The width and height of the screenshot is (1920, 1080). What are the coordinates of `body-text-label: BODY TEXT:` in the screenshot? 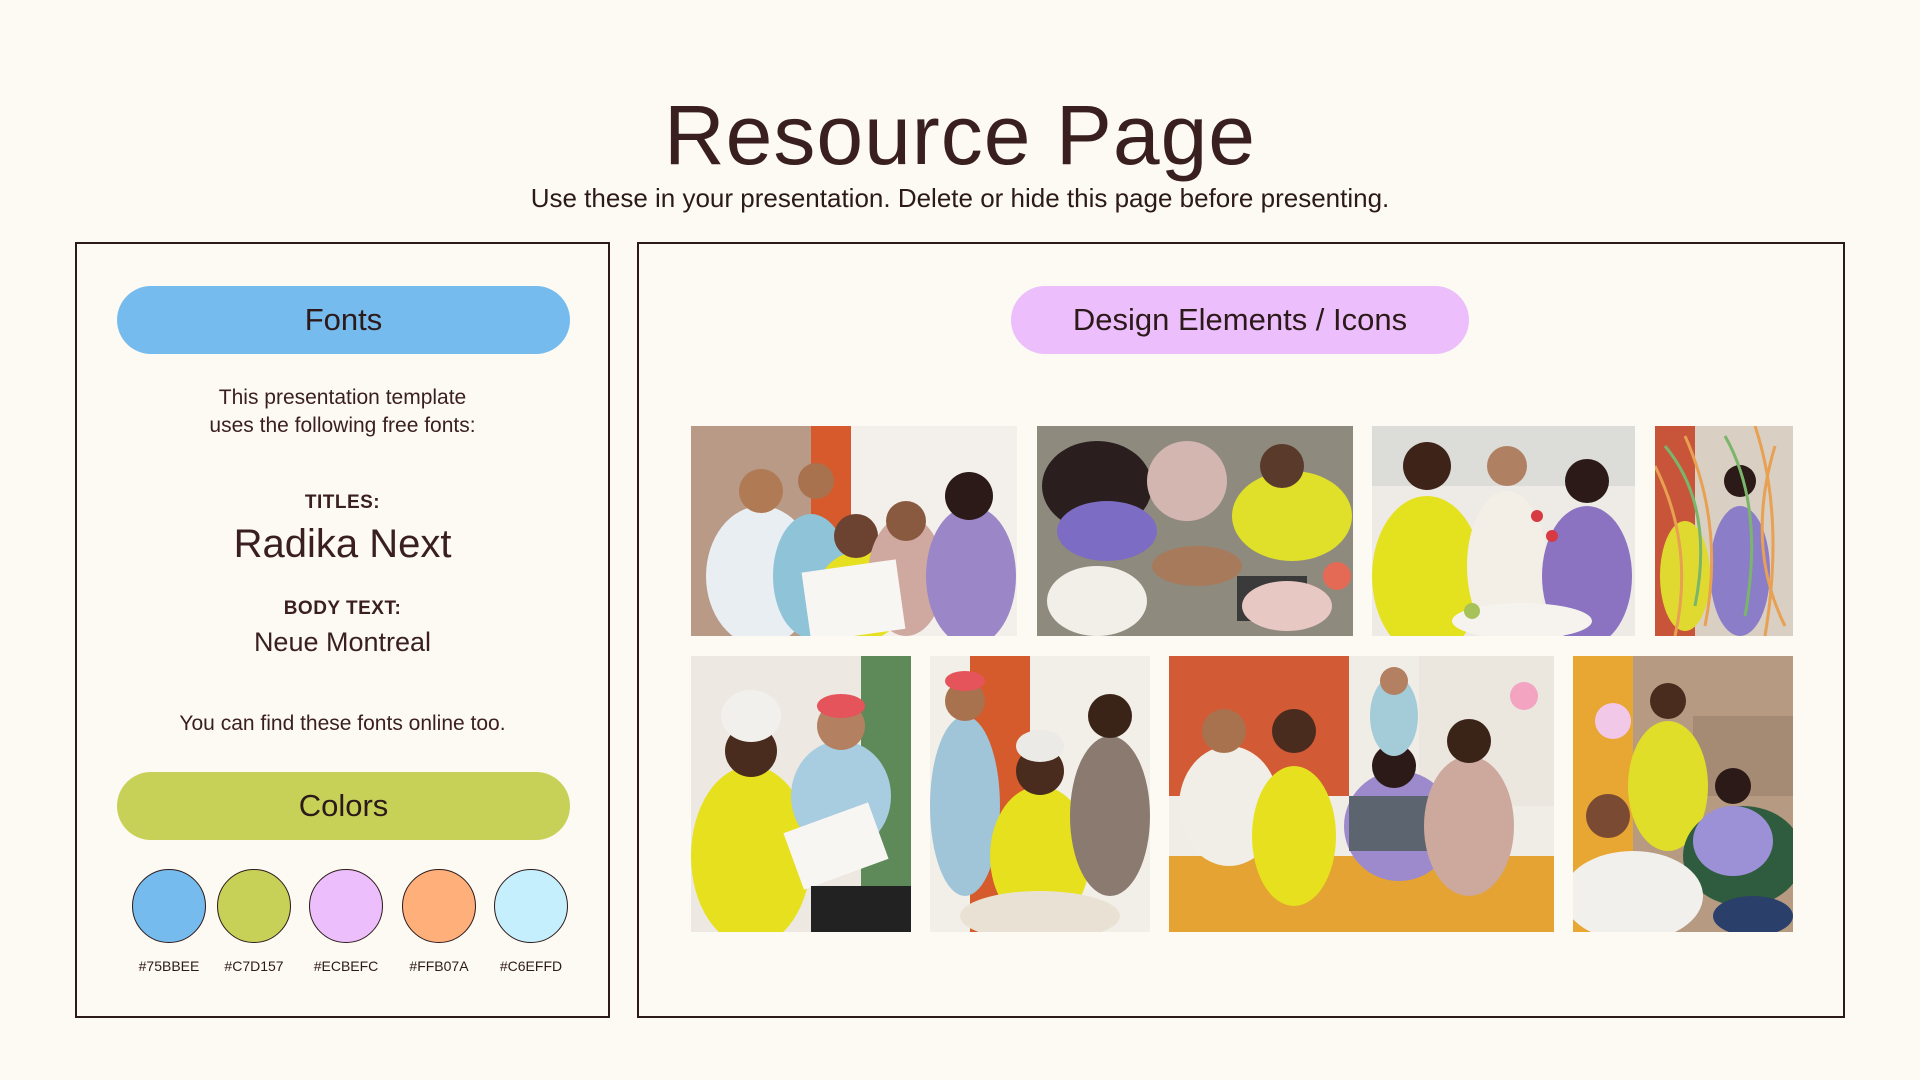 It's located at (342, 608).